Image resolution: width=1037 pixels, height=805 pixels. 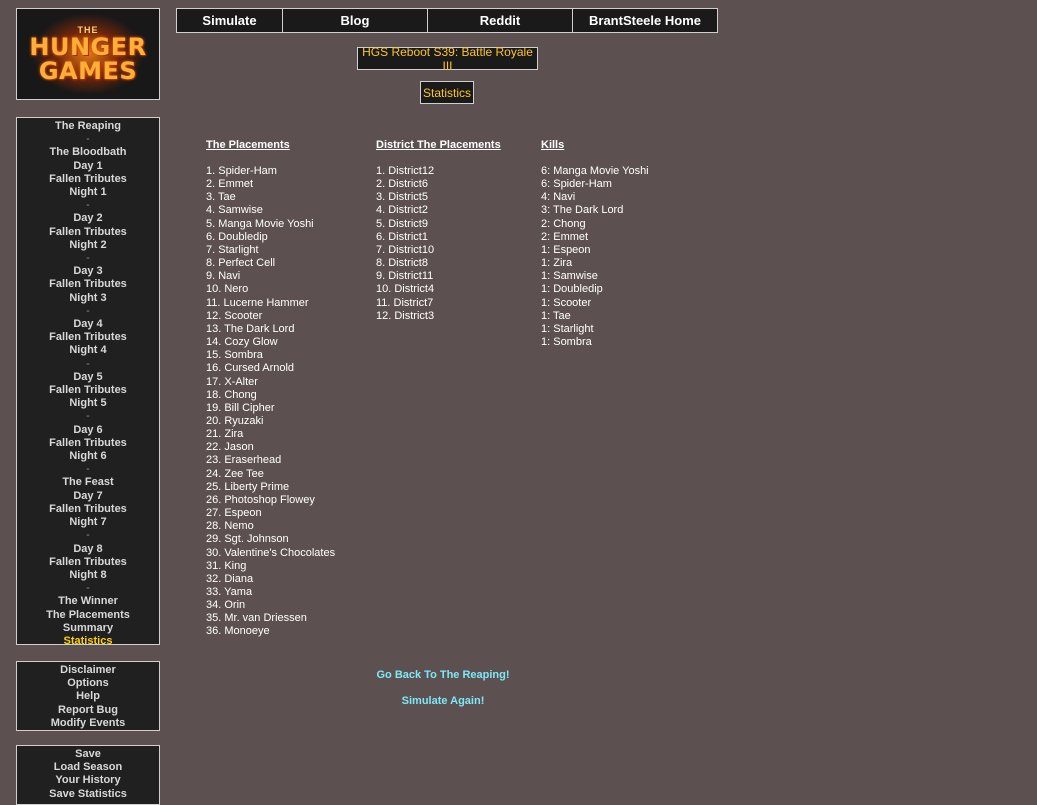 I want to click on topnav-simulate-link: Simulate, so click(x=230, y=20).